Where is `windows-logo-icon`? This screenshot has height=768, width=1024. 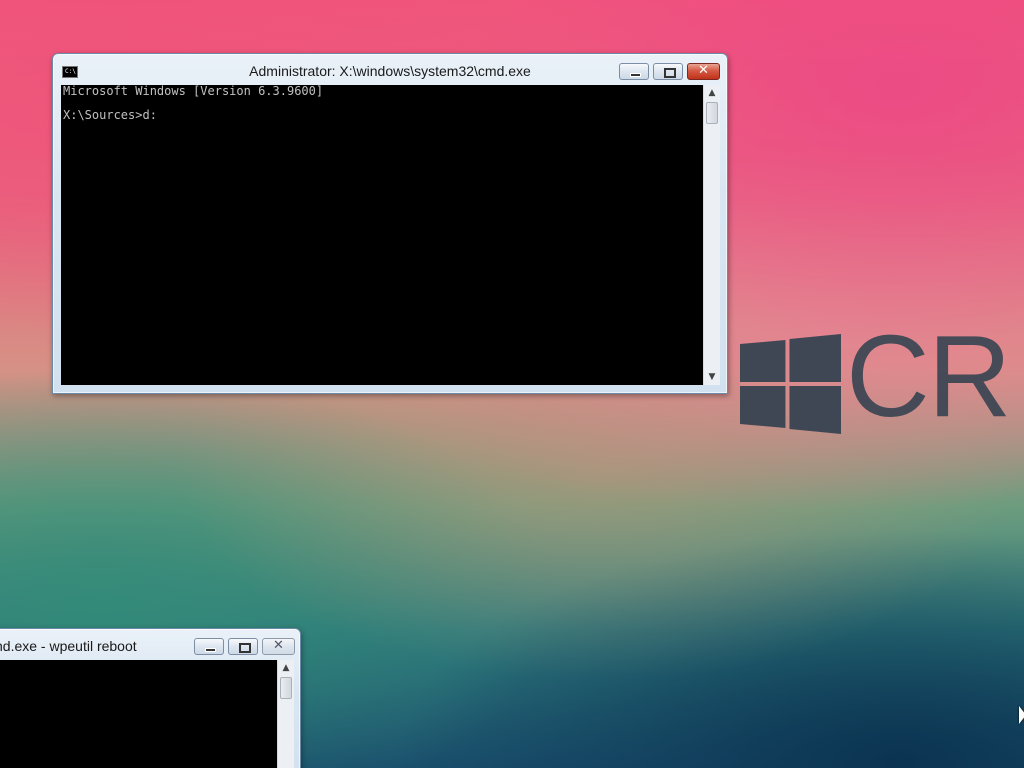 windows-logo-icon is located at coordinates (790, 384).